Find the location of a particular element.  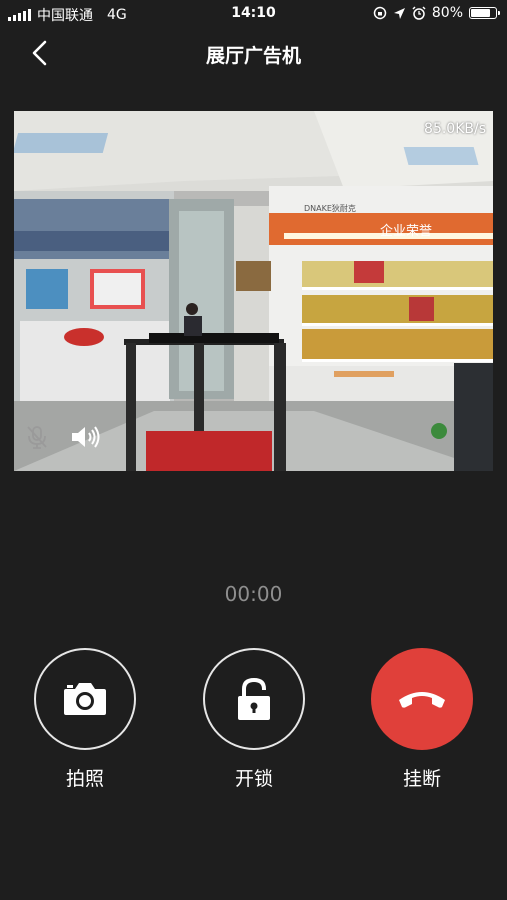

unlock-action: 开锁 is located at coordinates (254, 719).